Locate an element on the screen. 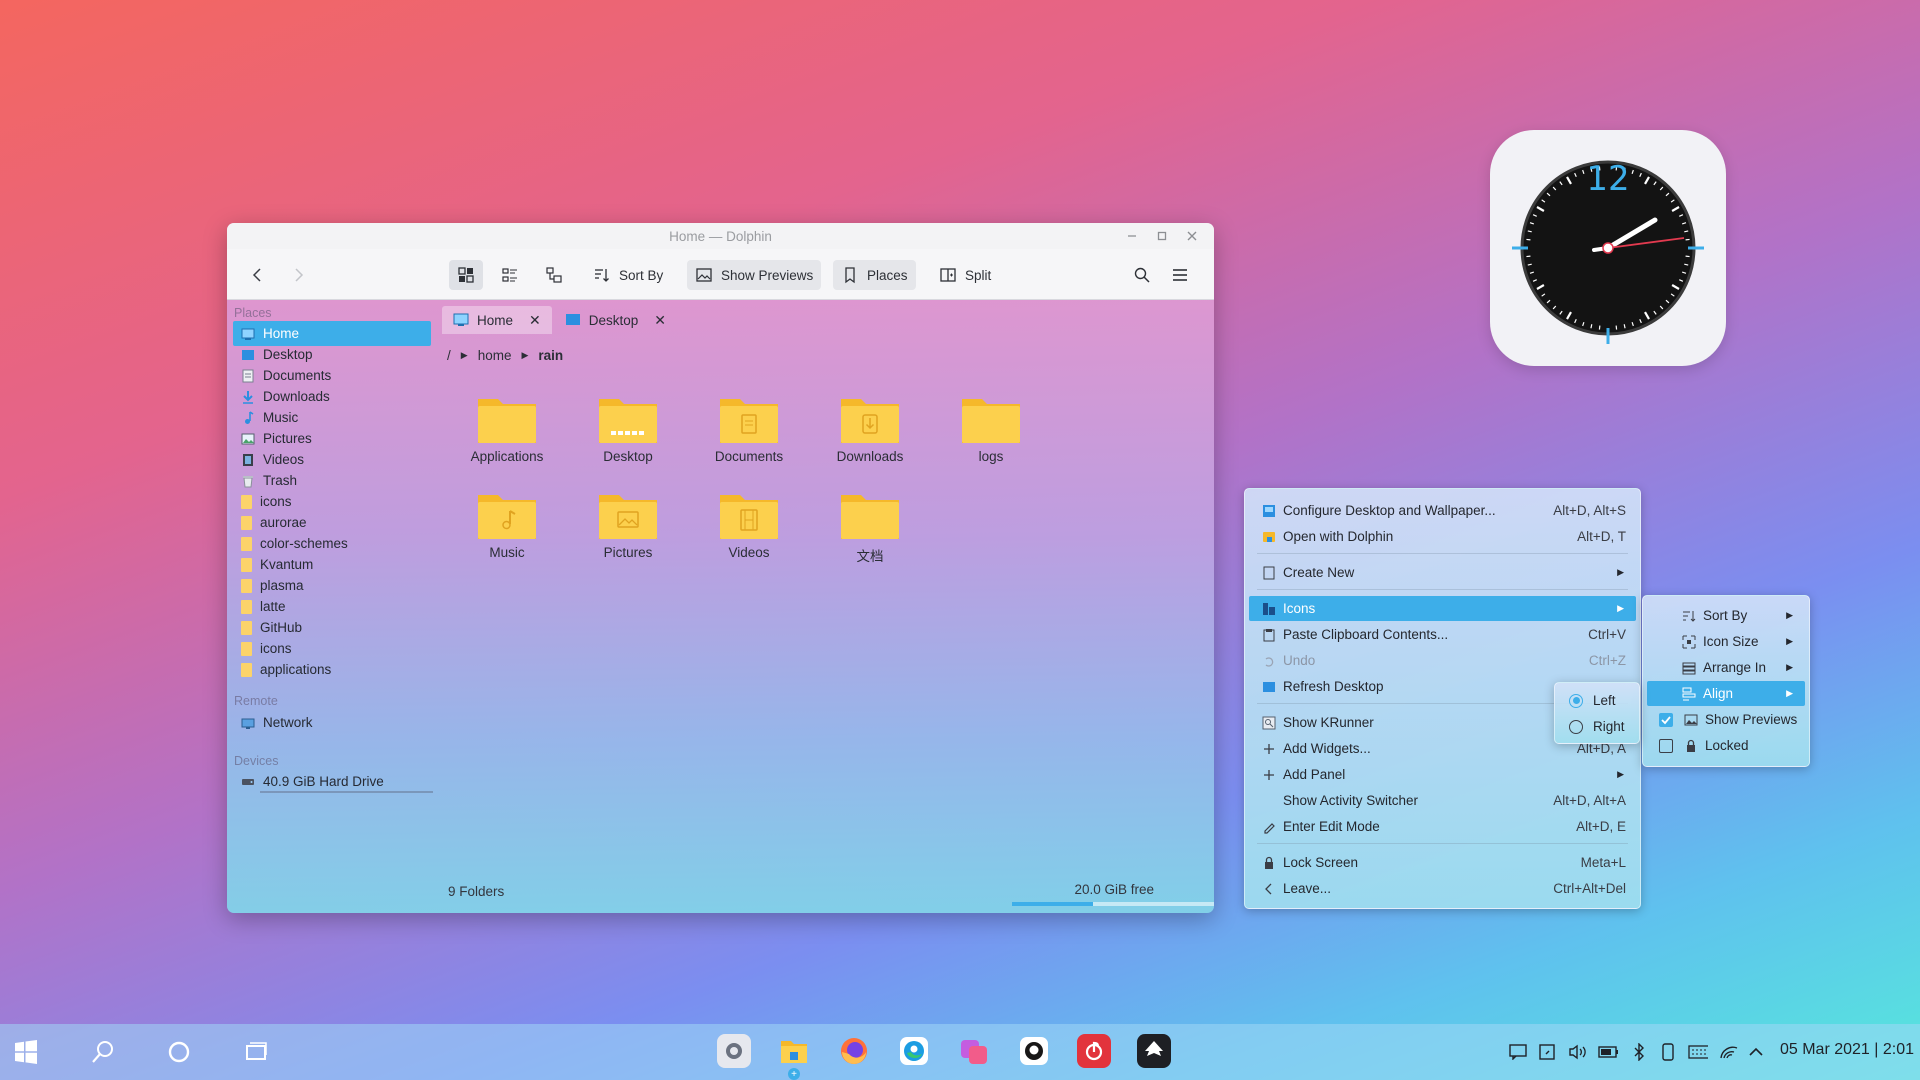  menu-item-arrange-in: Arrange In ▶ is located at coordinates (1726, 667).